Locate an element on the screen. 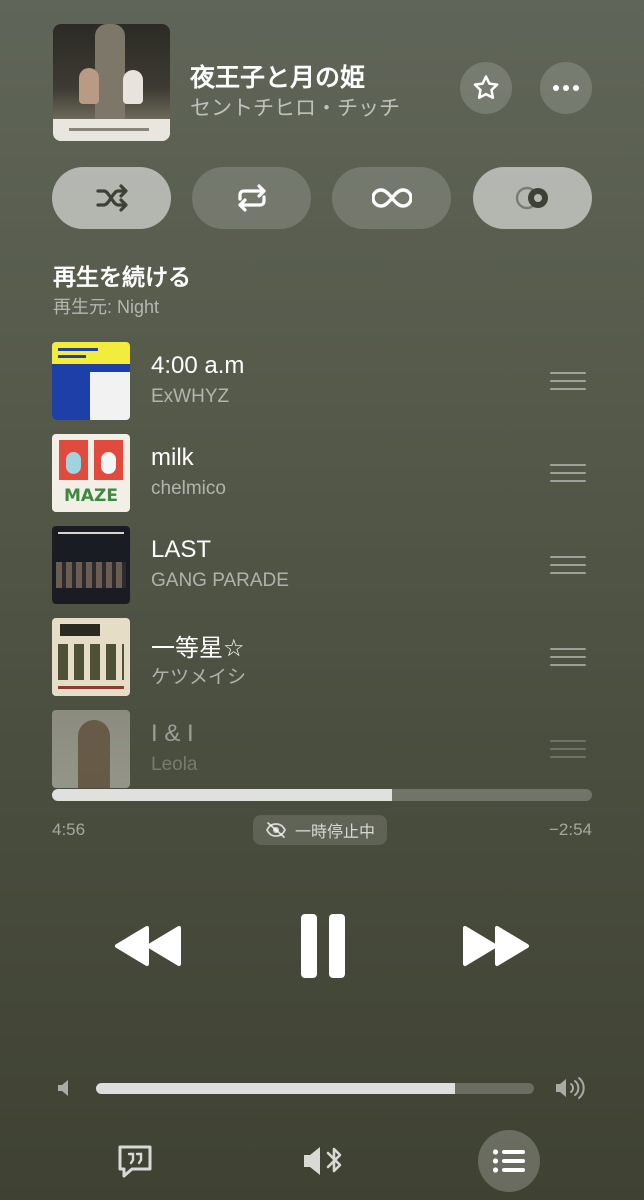  rewind-icon is located at coordinates (148, 946).